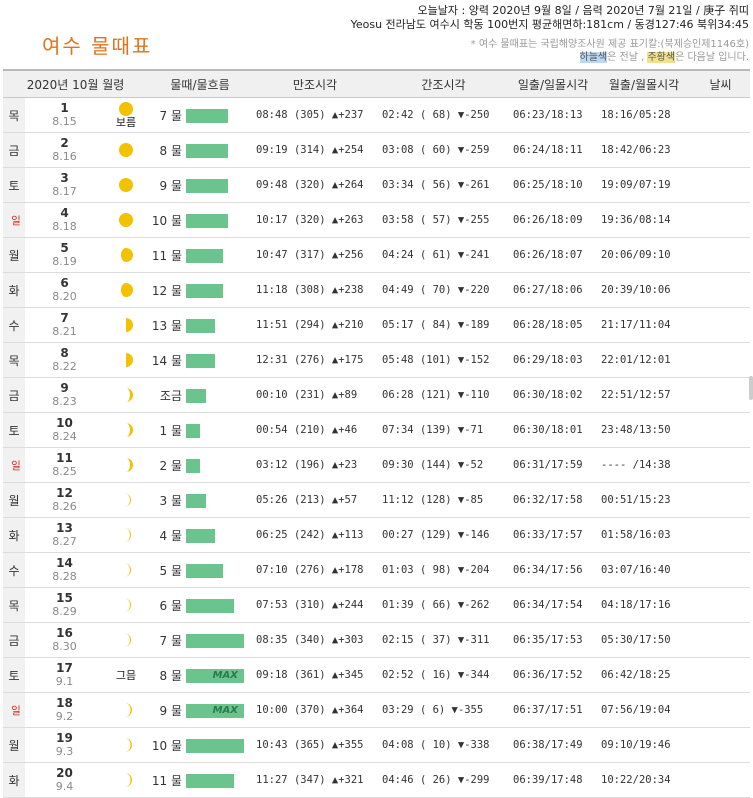 The height and width of the screenshot is (798, 753). I want to click on moonrise-moonset: 18:16/05:28, so click(644, 115).